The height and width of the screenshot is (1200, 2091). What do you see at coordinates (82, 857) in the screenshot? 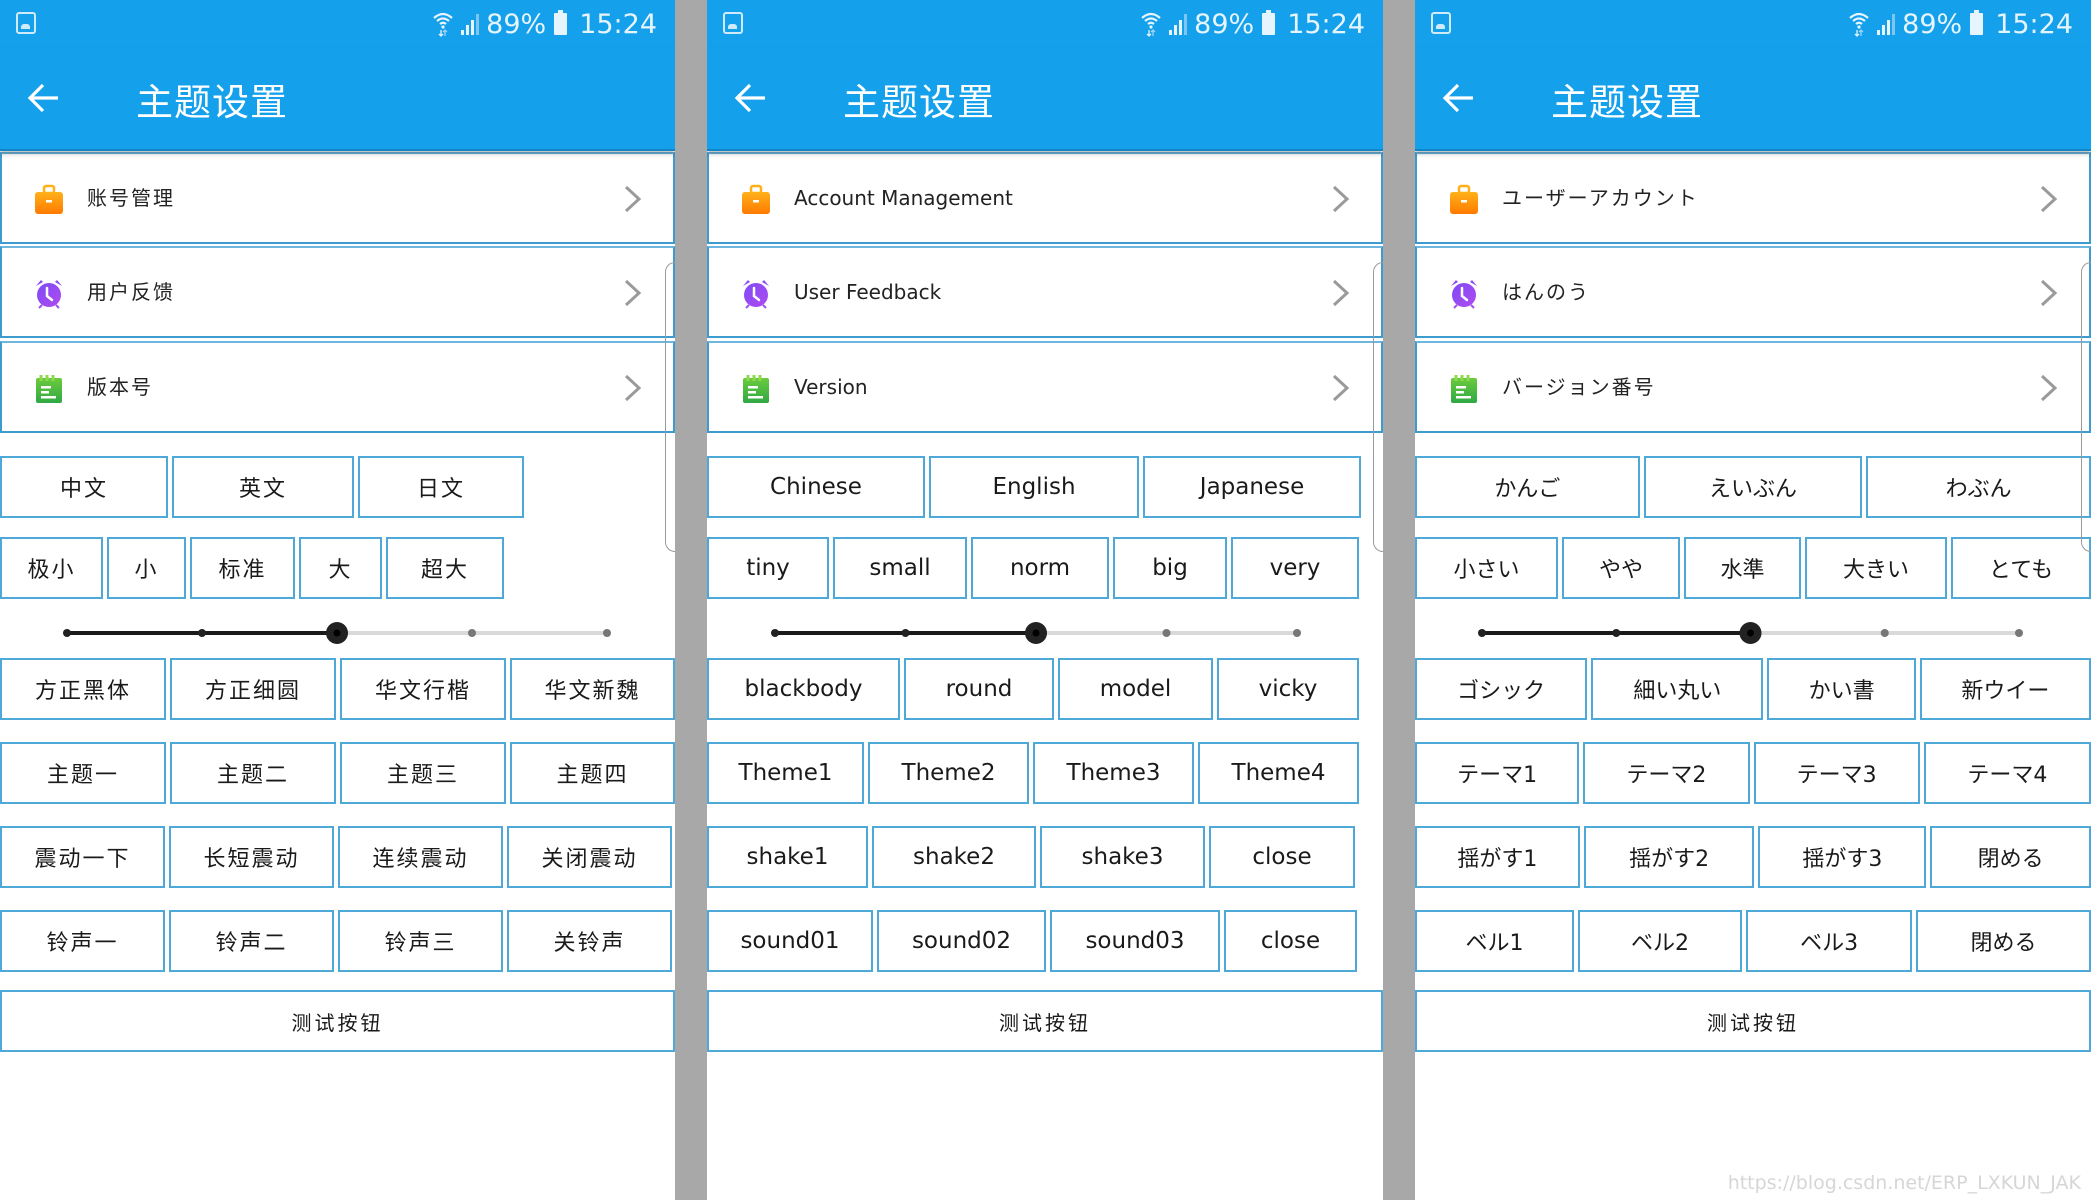
I see `vibration-button: 震动一下` at bounding box center [82, 857].